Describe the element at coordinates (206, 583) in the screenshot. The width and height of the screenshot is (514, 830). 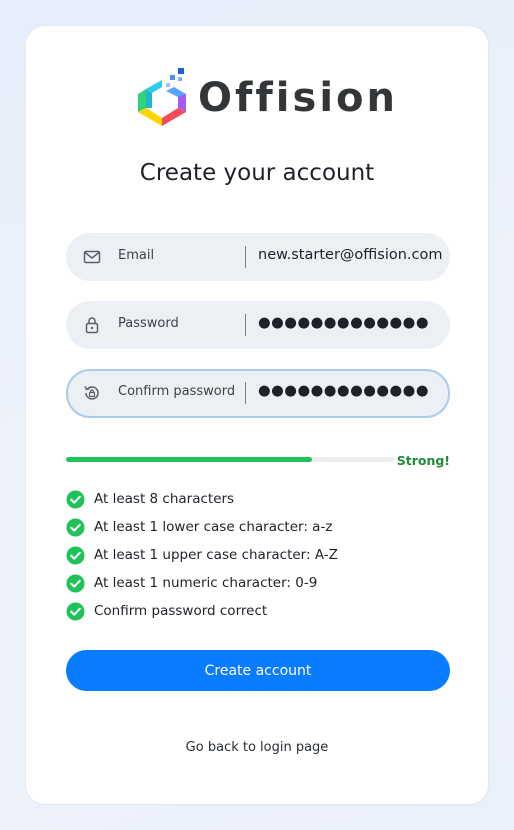
I see `requirement-text: At least 1 numeric character: 0-9` at that location.